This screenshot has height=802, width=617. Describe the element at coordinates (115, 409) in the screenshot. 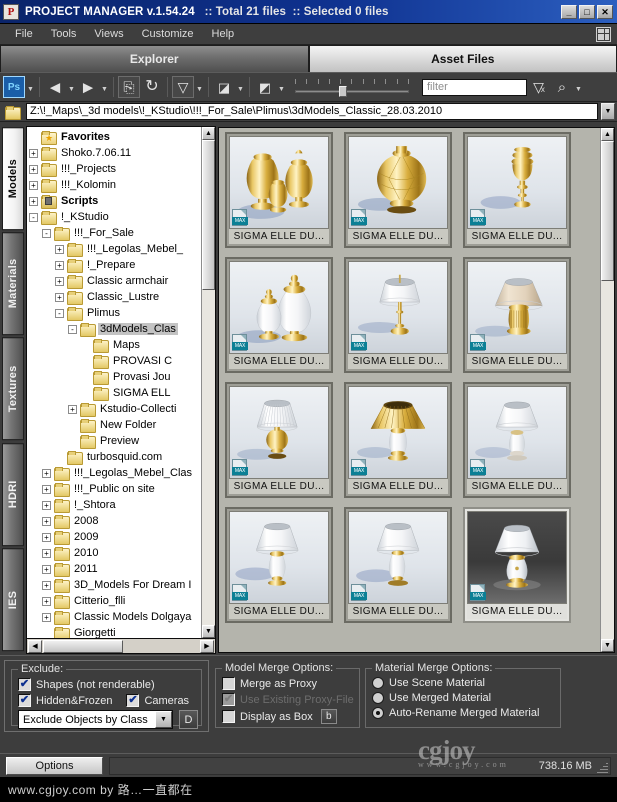

I see `tree-node: + Kstudio-Collecti` at that location.